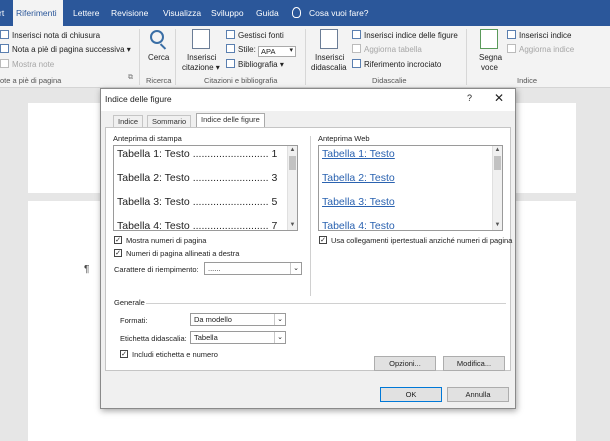 This screenshot has height=441, width=610. Describe the element at coordinates (411, 394) in the screenshot. I see `ok-button: OK` at that location.